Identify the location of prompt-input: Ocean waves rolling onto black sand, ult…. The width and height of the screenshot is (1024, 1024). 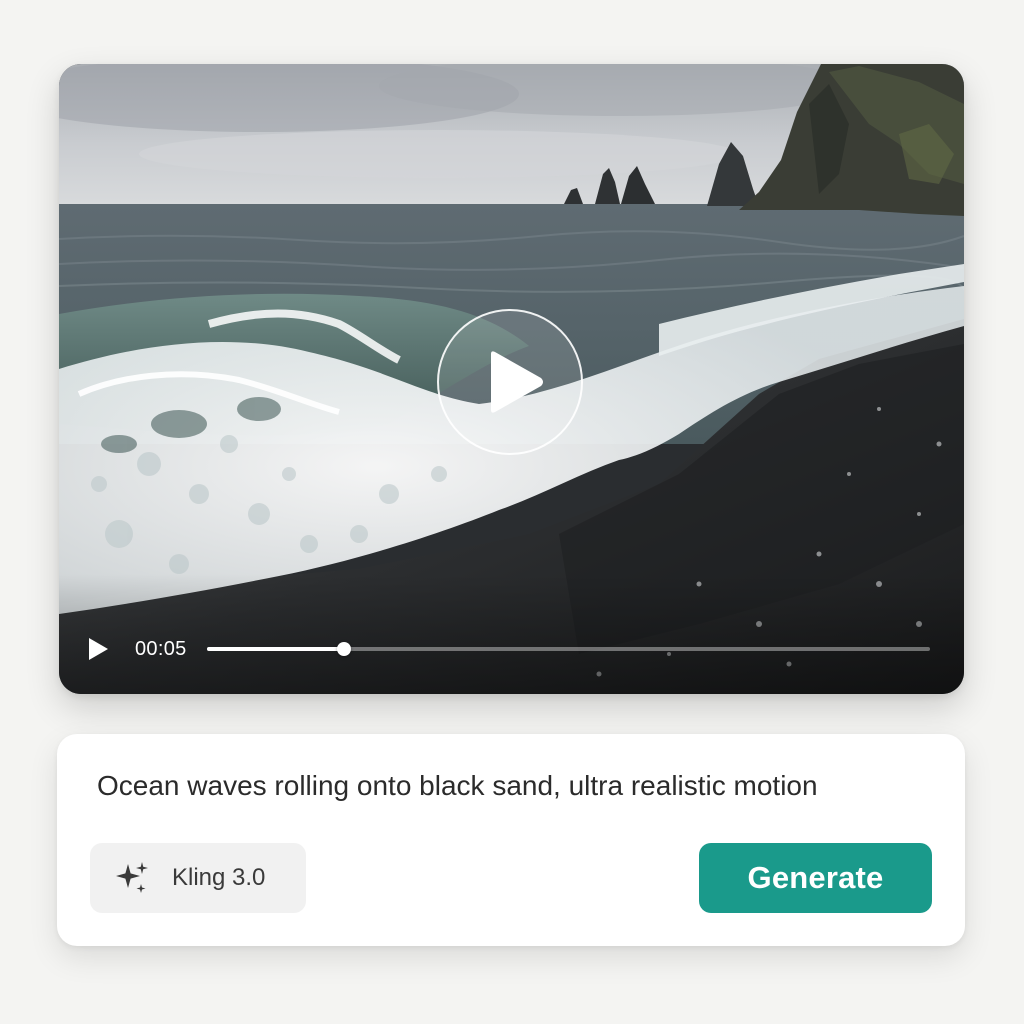
(511, 786).